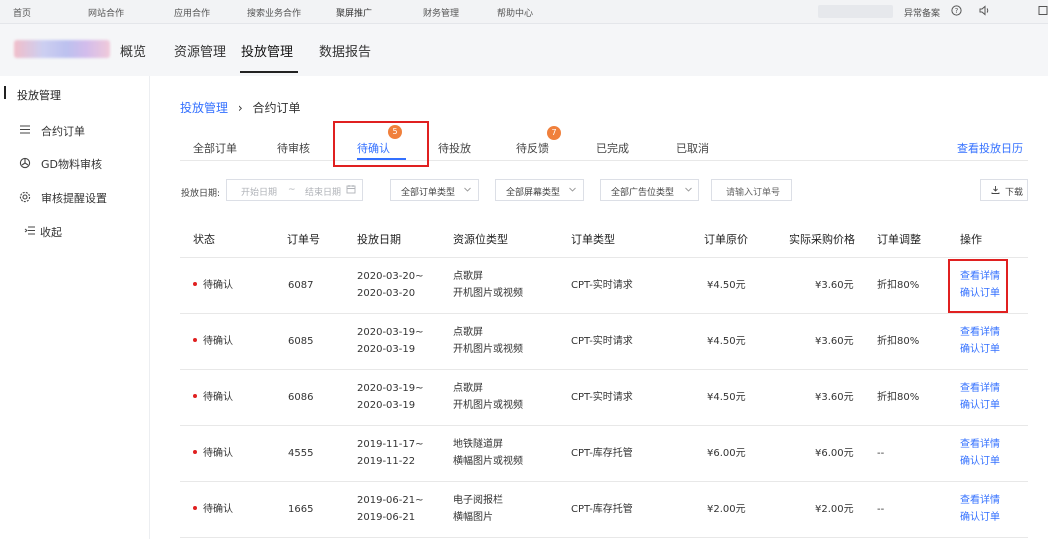  Describe the element at coordinates (602, 509) in the screenshot. I see `row-order-type: CPT-库存托管` at that location.